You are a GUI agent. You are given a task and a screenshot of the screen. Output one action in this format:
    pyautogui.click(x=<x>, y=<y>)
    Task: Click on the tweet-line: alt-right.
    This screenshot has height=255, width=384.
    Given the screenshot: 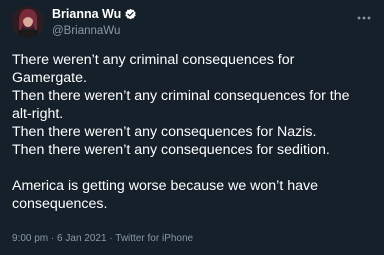 What is the action you would take?
    pyautogui.click(x=38, y=114)
    